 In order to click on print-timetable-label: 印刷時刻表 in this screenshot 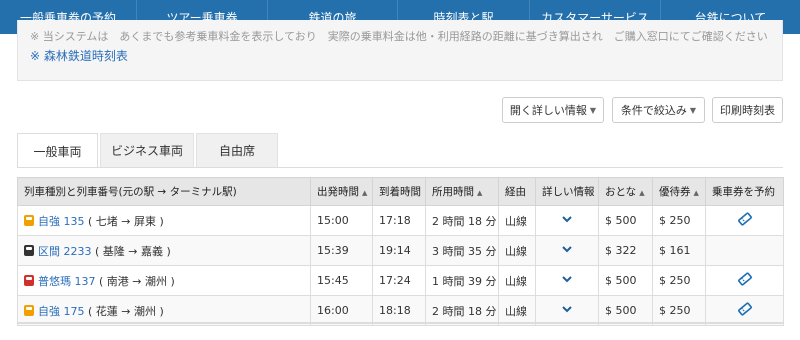, I will do `click(747, 110)`.